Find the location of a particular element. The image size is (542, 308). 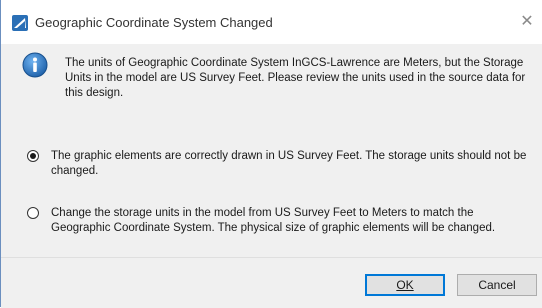

cancel-button: Cancel is located at coordinates (497, 285).